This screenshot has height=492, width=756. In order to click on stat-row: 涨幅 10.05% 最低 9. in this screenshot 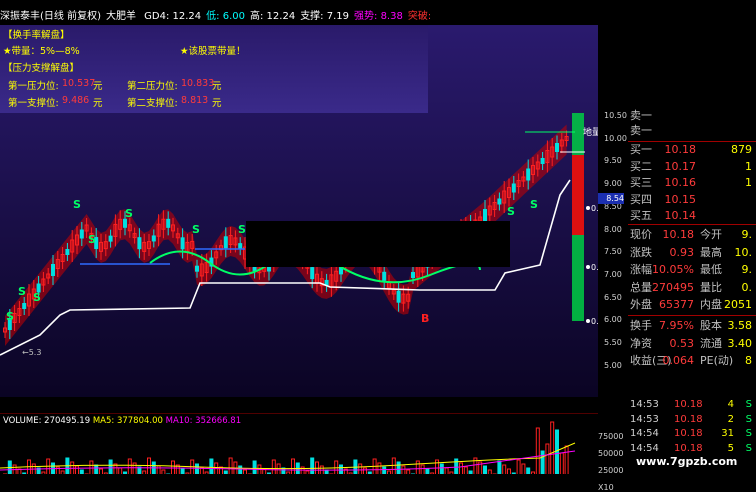, I will do `click(692, 270)`.